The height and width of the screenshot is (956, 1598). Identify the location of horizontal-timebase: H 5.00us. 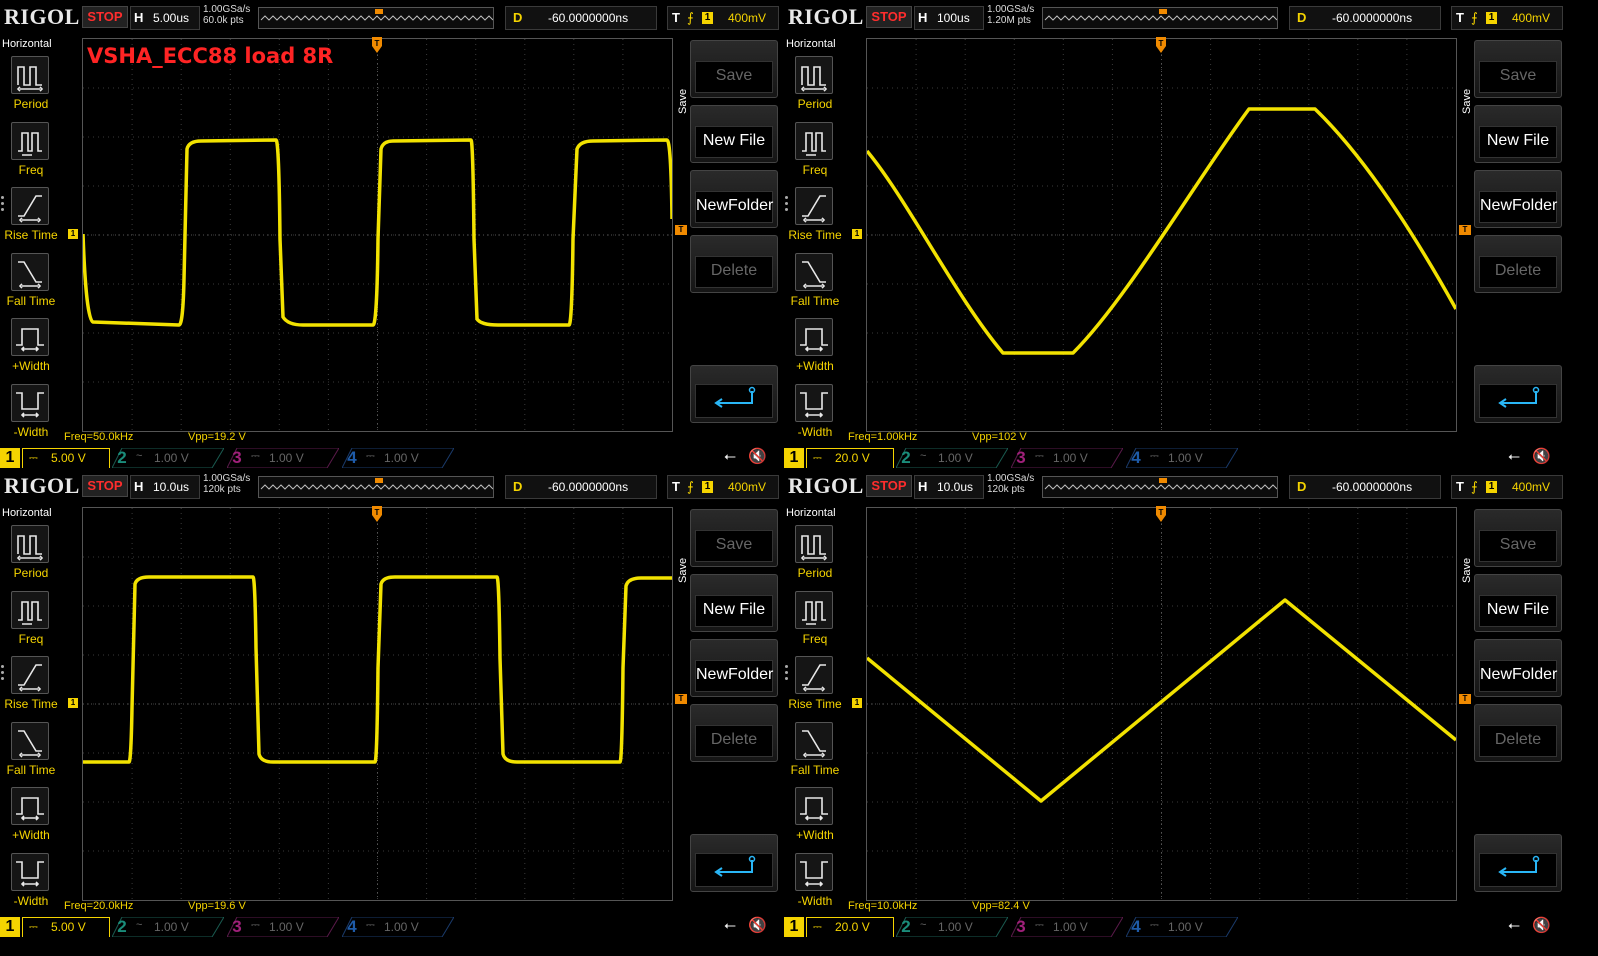
(165, 18).